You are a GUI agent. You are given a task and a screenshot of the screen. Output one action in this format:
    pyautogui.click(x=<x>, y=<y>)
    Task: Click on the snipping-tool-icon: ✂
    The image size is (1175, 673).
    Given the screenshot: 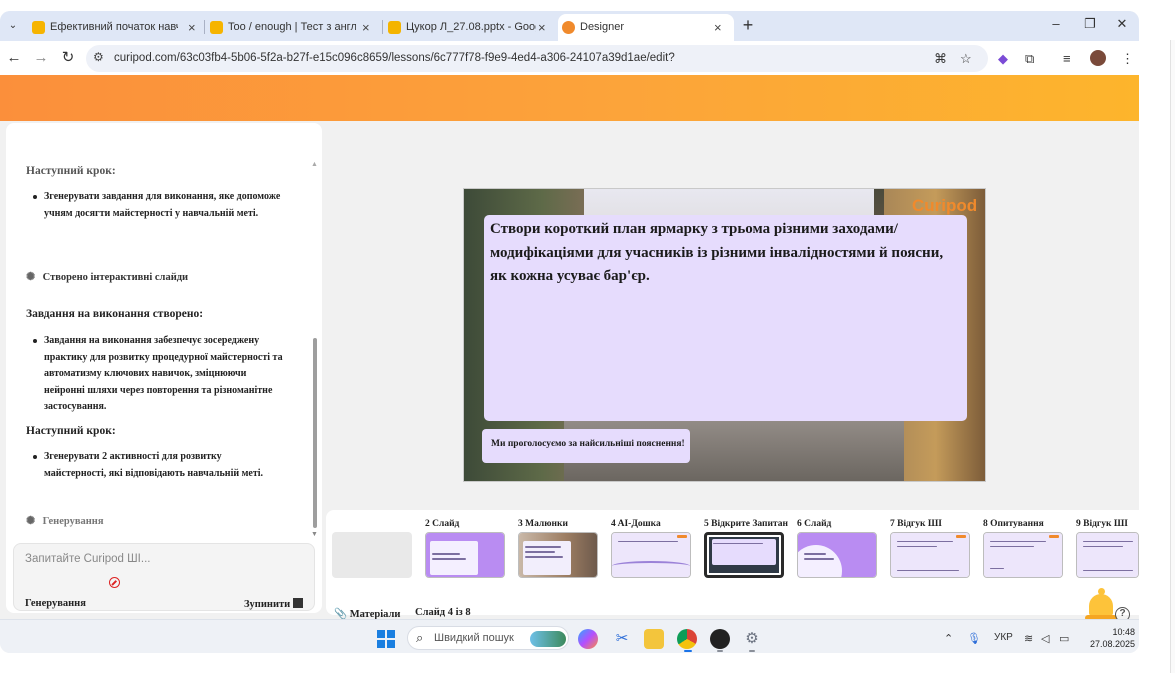 What is the action you would take?
    pyautogui.click(x=622, y=639)
    